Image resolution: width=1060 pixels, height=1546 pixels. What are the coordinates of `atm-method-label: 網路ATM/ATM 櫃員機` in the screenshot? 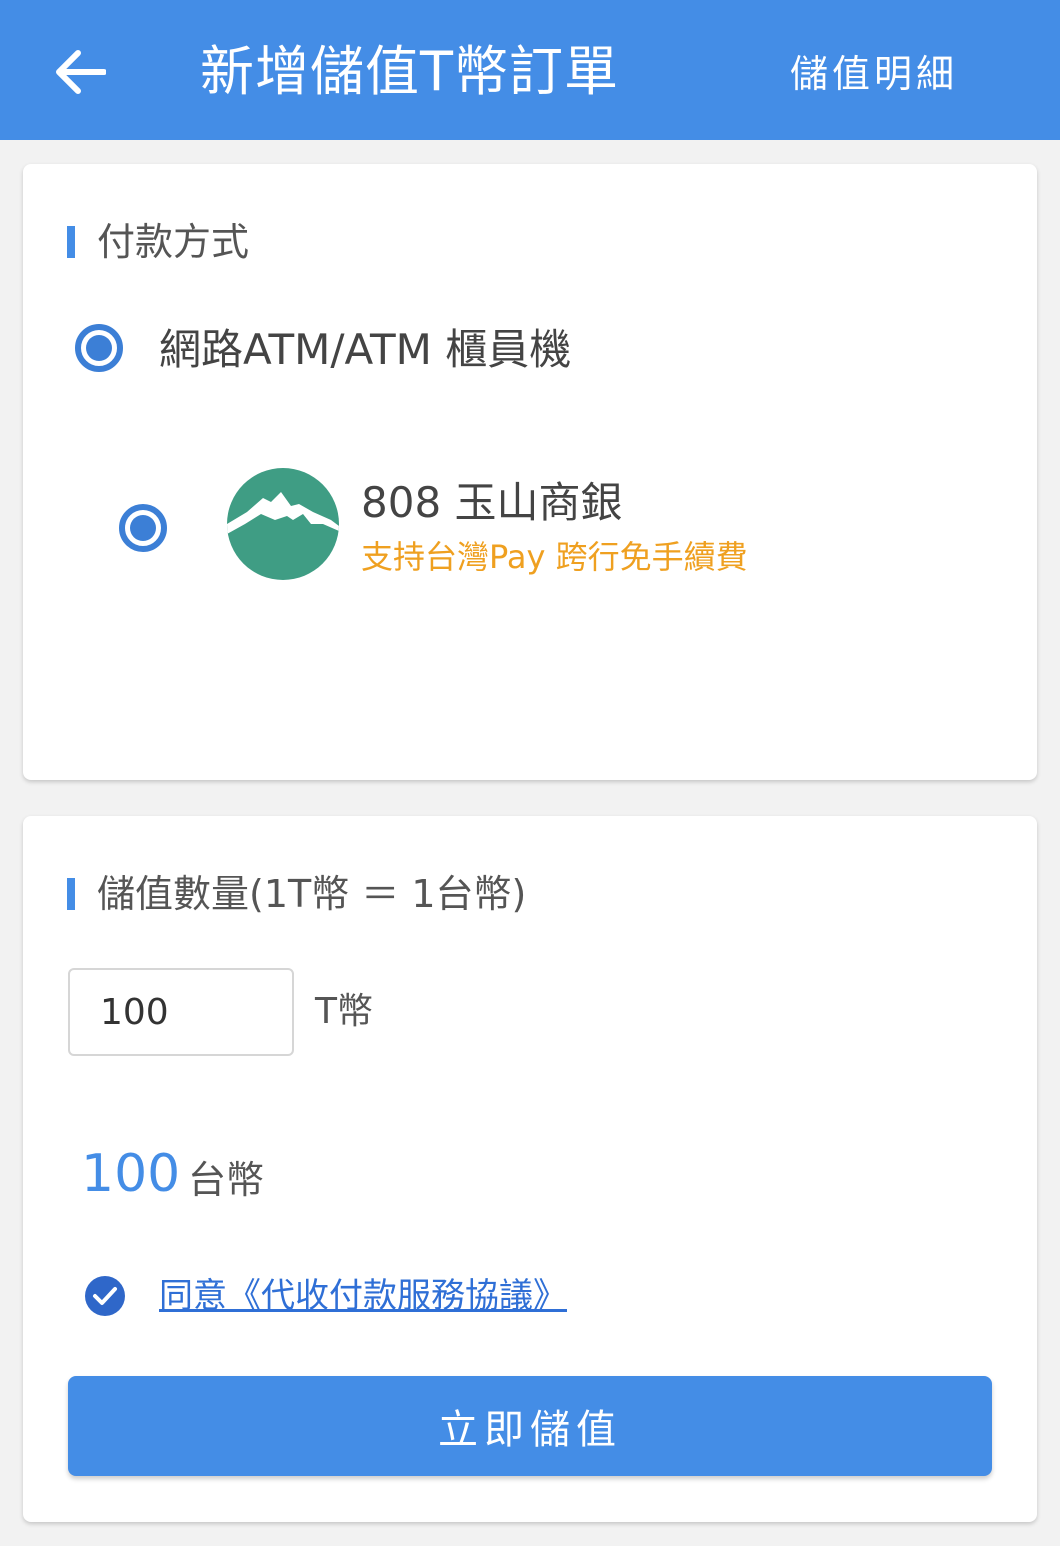 It's located at (365, 350).